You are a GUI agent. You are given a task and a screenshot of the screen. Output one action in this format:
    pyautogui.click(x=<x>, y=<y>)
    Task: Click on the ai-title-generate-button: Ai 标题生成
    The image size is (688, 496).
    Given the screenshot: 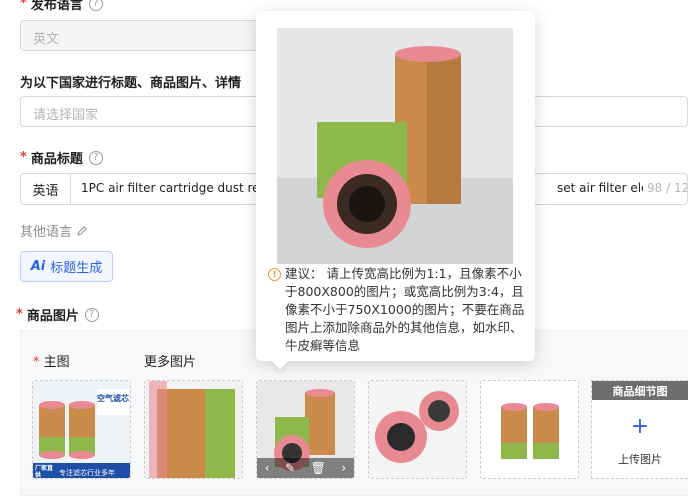 What is the action you would take?
    pyautogui.click(x=66, y=266)
    